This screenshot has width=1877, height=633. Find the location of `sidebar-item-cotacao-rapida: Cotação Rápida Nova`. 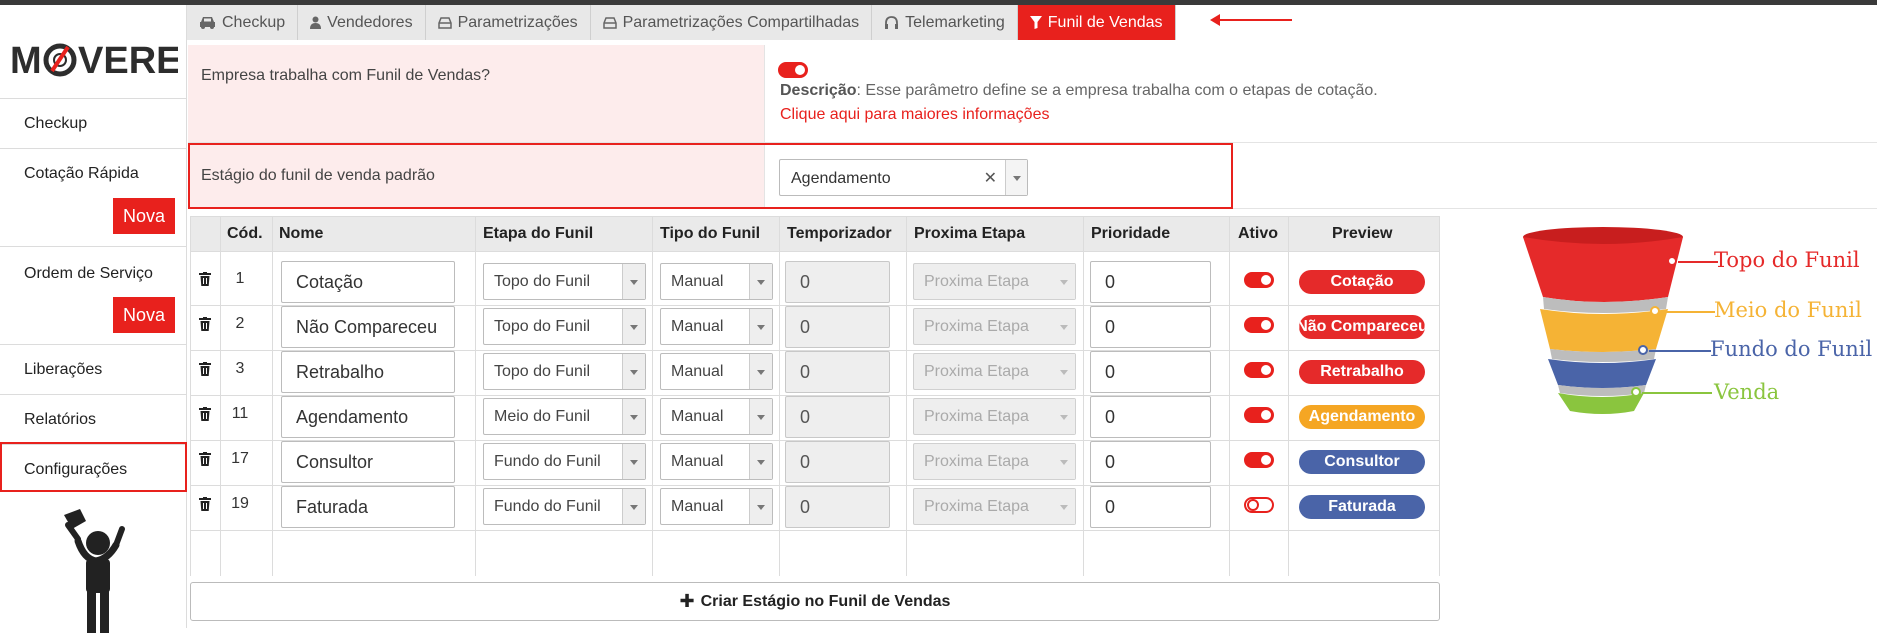

sidebar-item-cotacao-rapida: Cotação Rápida Nova is located at coordinates (93, 197).